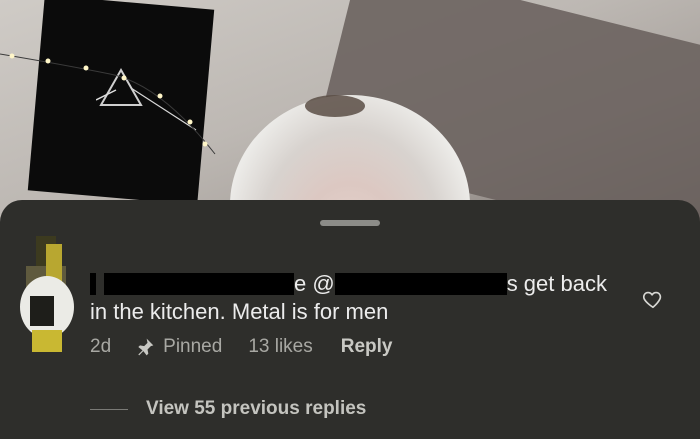 Image resolution: width=700 pixels, height=439 pixels. What do you see at coordinates (101, 346) in the screenshot?
I see `comment-time: 2d` at bounding box center [101, 346].